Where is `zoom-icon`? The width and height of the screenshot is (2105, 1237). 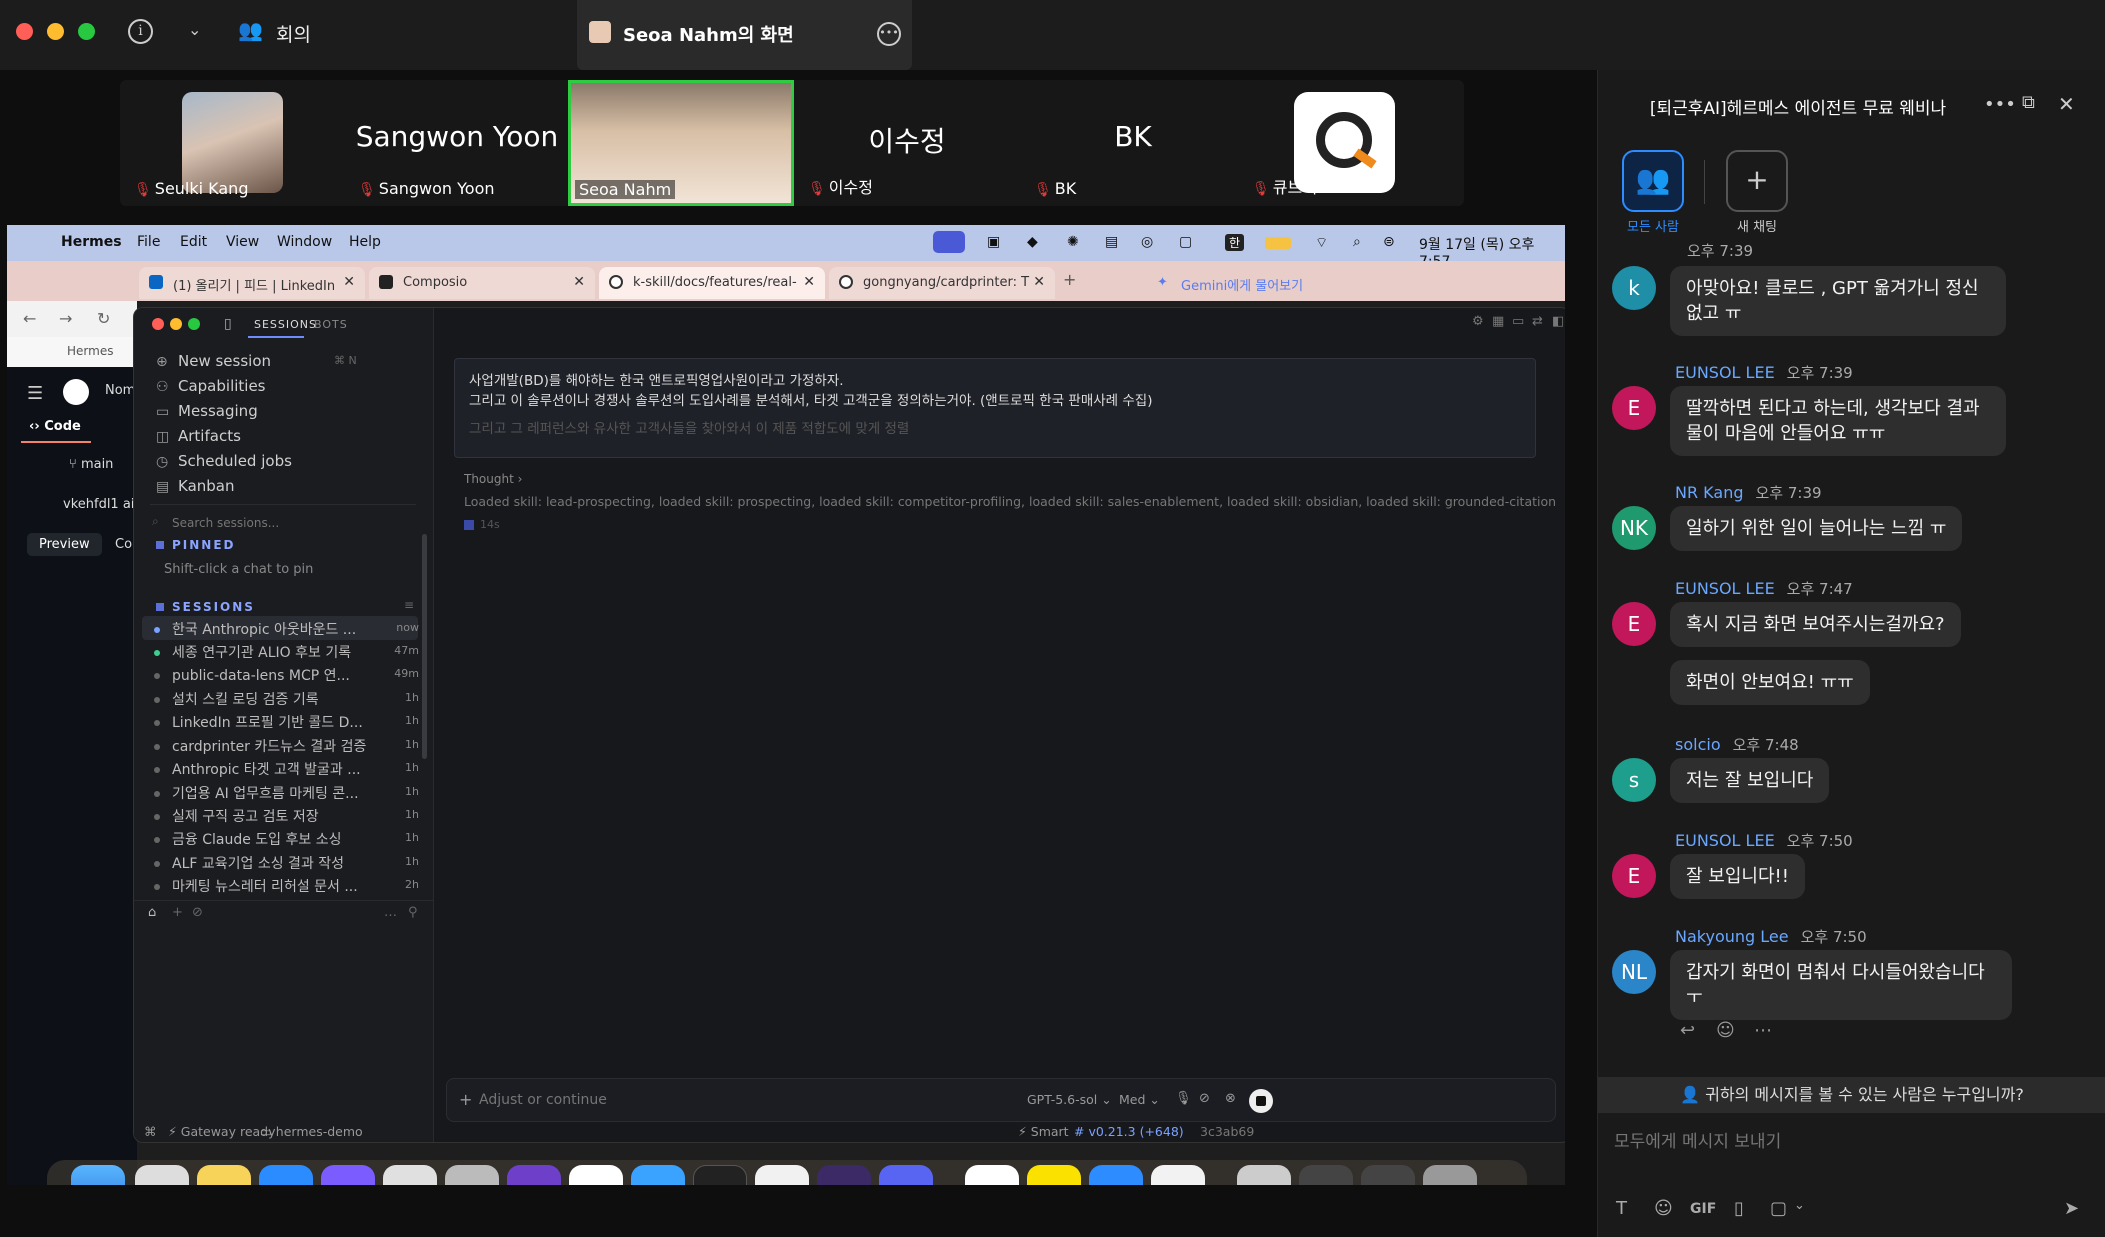 zoom-icon is located at coordinates (1116, 1175).